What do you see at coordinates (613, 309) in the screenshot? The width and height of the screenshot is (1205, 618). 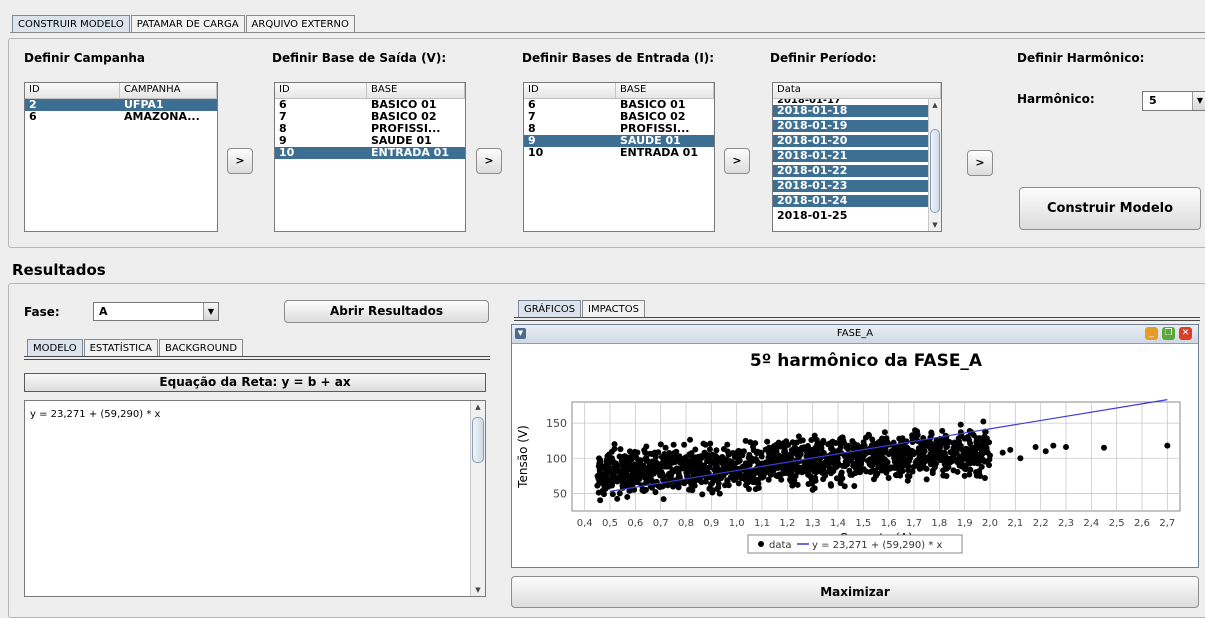 I see `tab-impactos: IMPACTOS` at bounding box center [613, 309].